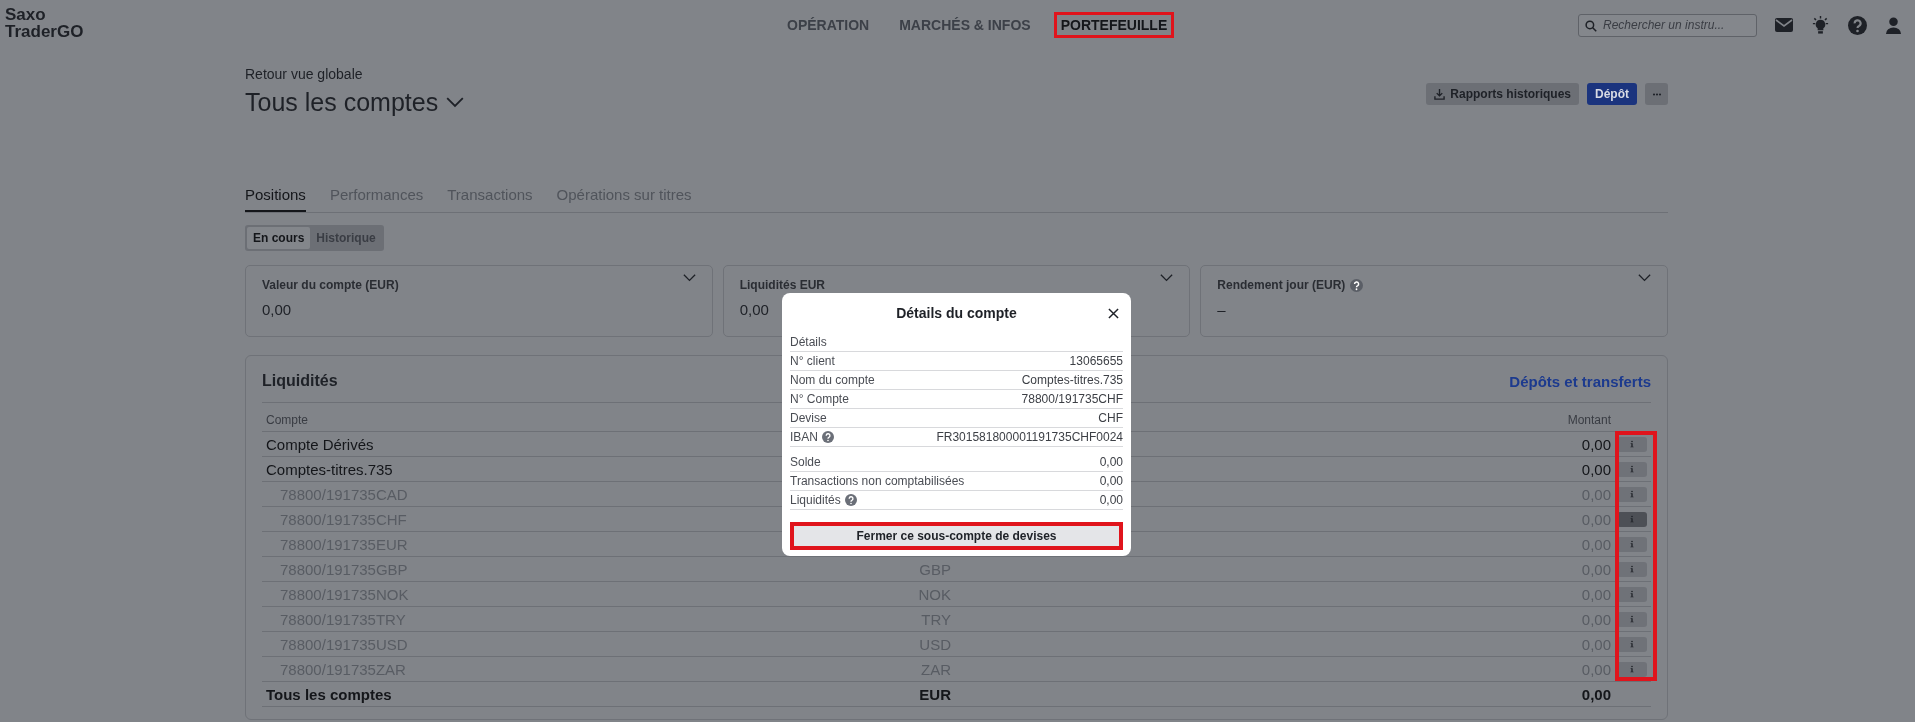 The image size is (1915, 722). What do you see at coordinates (1820, 25) in the screenshot?
I see `lightbulb-icon` at bounding box center [1820, 25].